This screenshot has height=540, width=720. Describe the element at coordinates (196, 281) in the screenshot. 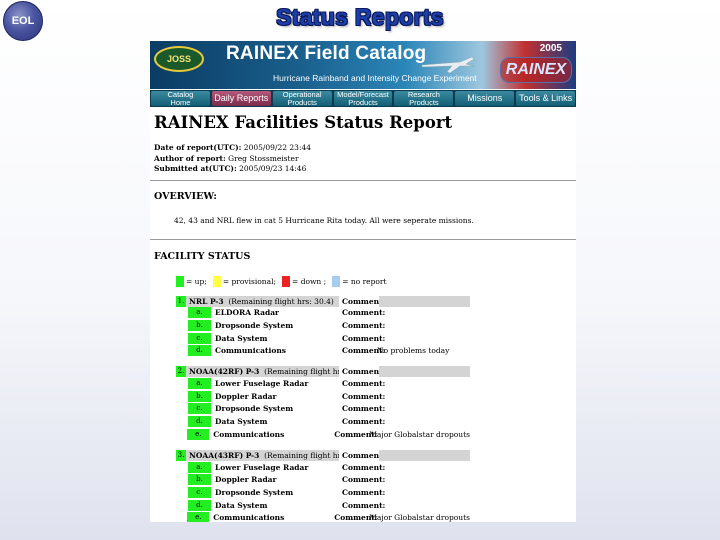

I see `legend-label: = up;` at that location.